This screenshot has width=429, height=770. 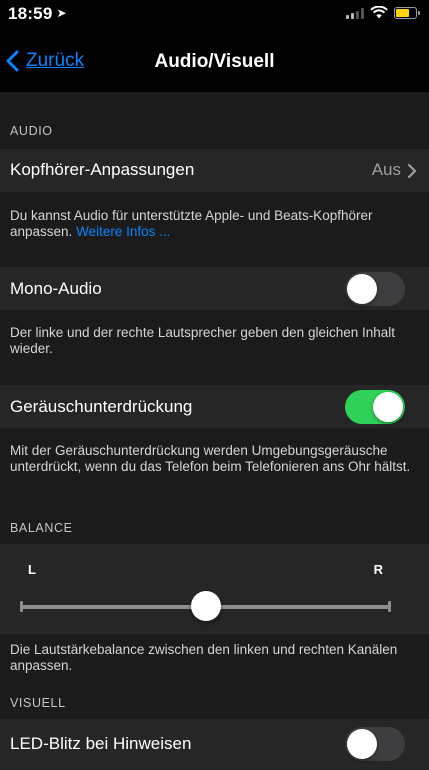 What do you see at coordinates (102, 169) in the screenshot?
I see `headphone-accommodations-label: Kopfhörer-Anpassungen` at bounding box center [102, 169].